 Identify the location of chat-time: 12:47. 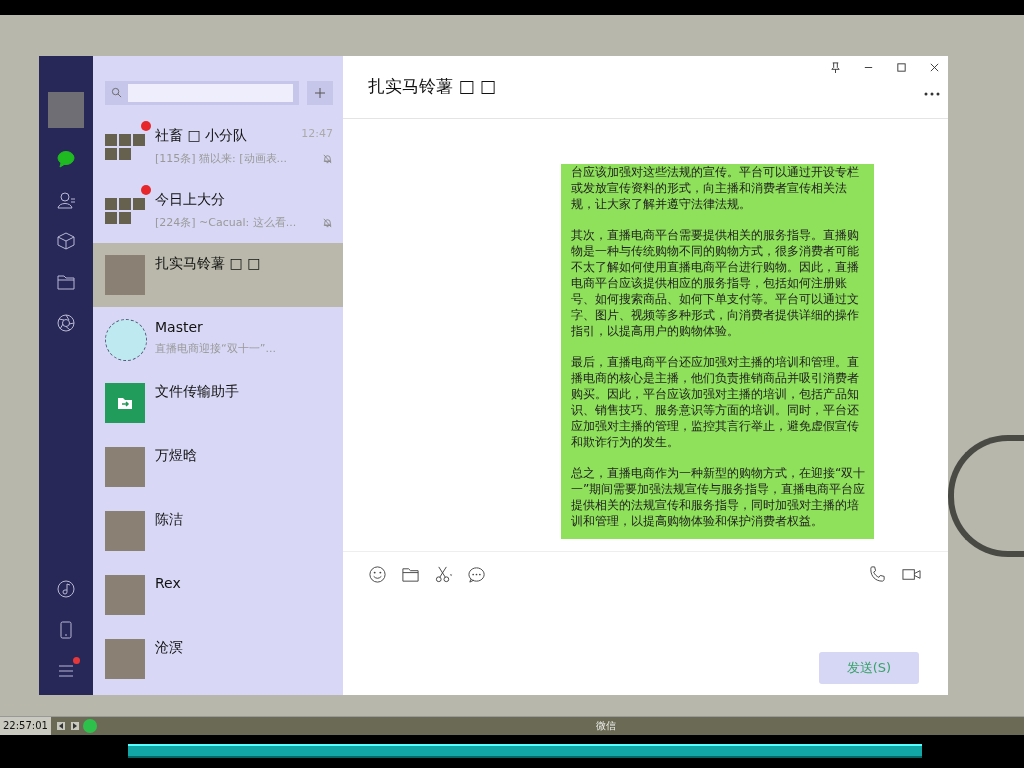
(317, 134).